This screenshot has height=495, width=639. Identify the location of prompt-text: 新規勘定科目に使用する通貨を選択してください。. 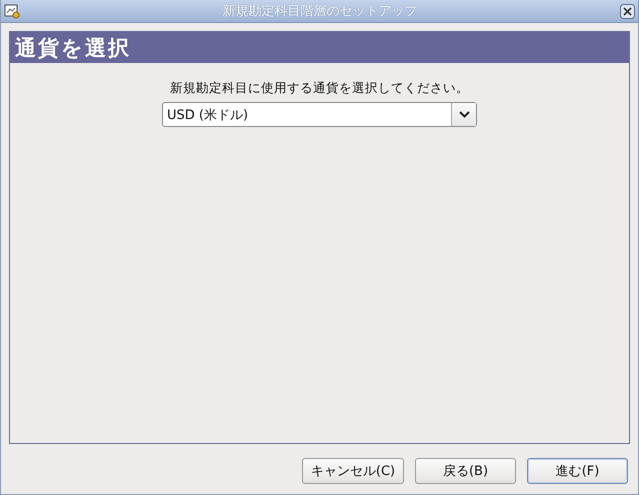
(319, 88).